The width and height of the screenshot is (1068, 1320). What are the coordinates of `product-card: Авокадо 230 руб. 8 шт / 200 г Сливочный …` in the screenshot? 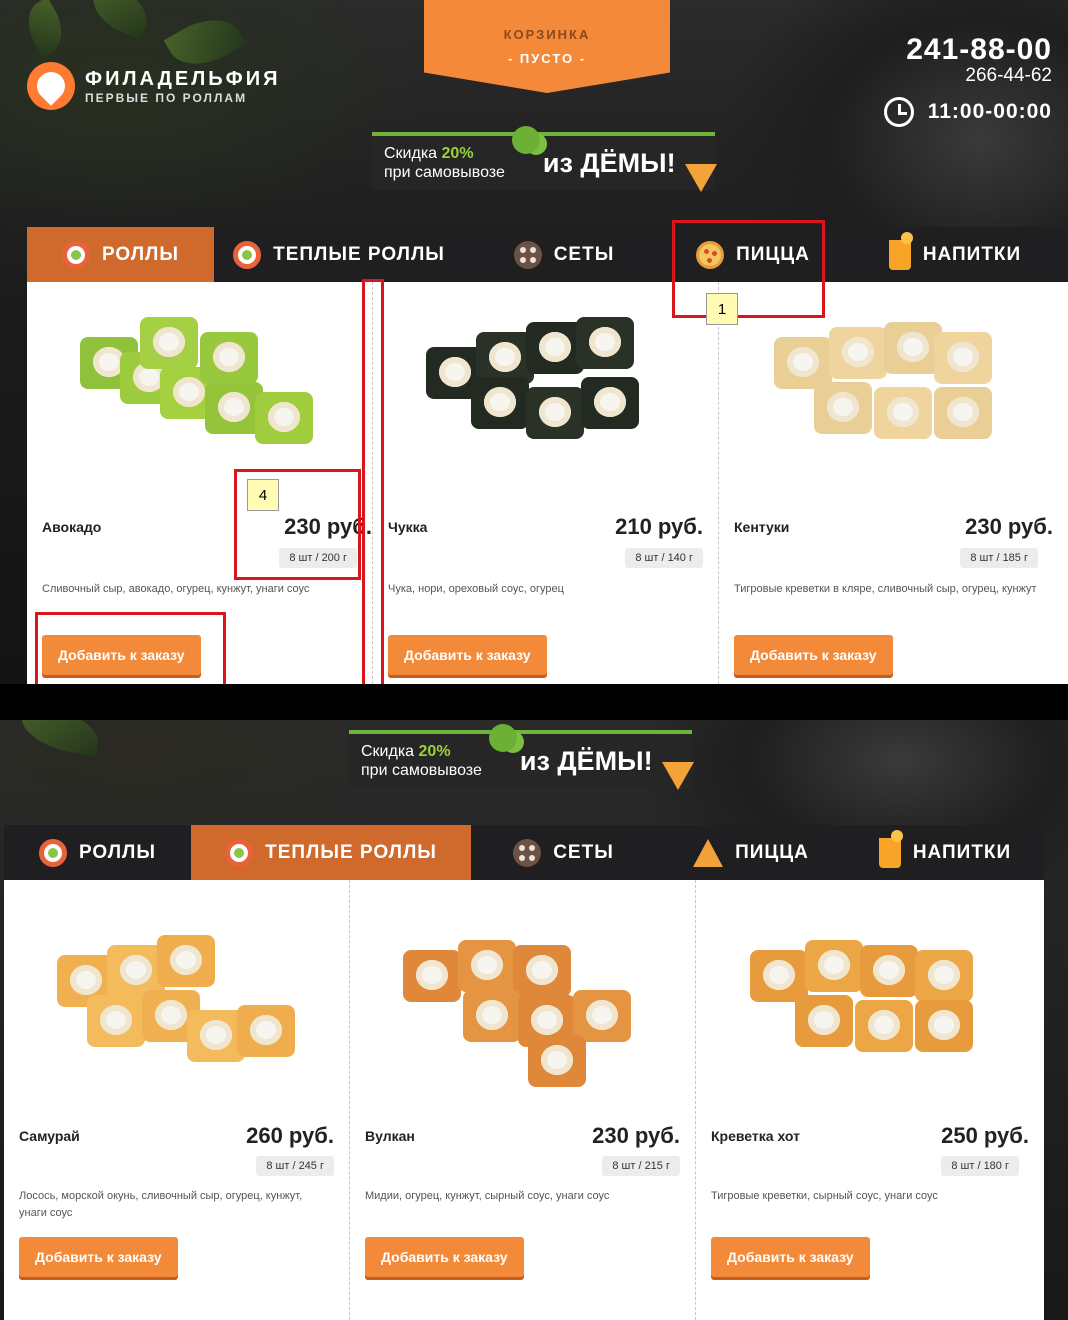 It's located at (200, 483).